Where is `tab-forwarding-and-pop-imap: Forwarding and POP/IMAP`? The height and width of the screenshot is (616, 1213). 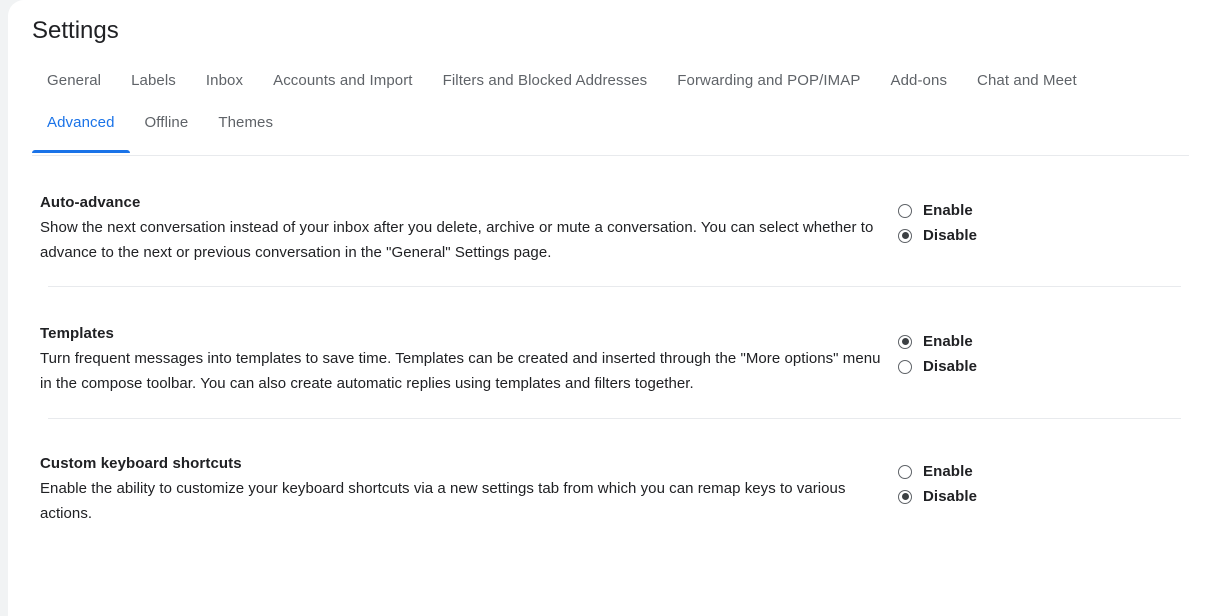 tab-forwarding-and-pop-imap: Forwarding and POP/IMAP is located at coordinates (768, 81).